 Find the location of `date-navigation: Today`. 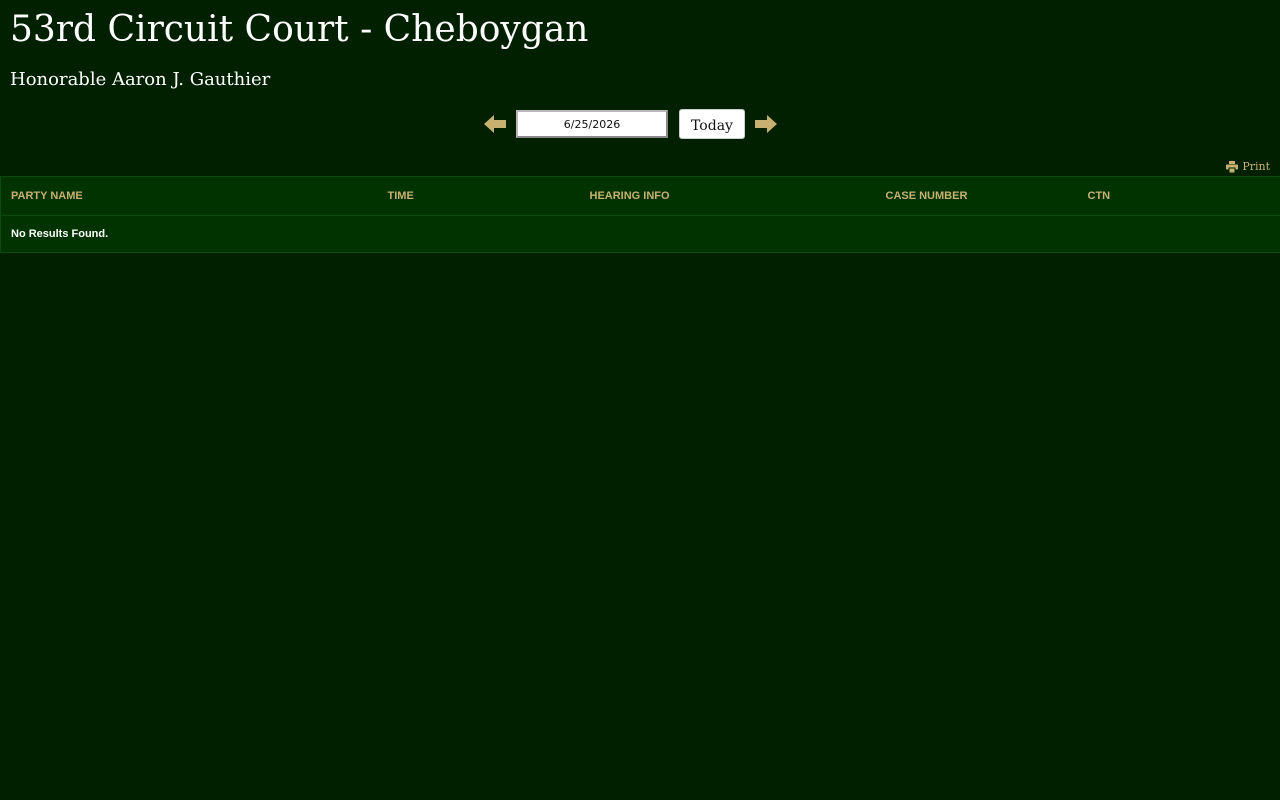

date-navigation: Today is located at coordinates (640, 124).